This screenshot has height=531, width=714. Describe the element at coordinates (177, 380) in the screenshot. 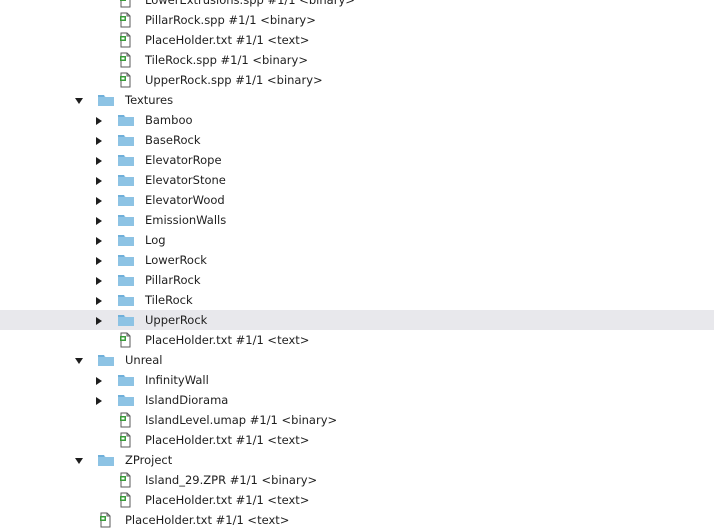

I see `tree-item-label: InfinityWall` at that location.